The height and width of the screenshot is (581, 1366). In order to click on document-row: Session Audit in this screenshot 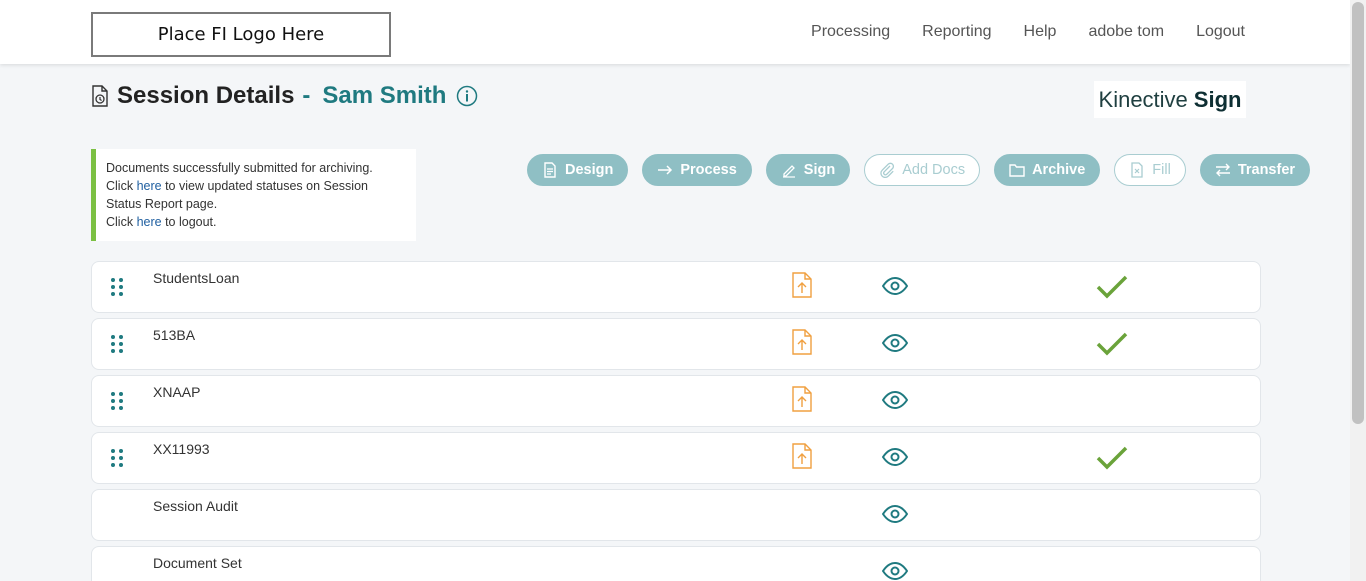, I will do `click(676, 515)`.